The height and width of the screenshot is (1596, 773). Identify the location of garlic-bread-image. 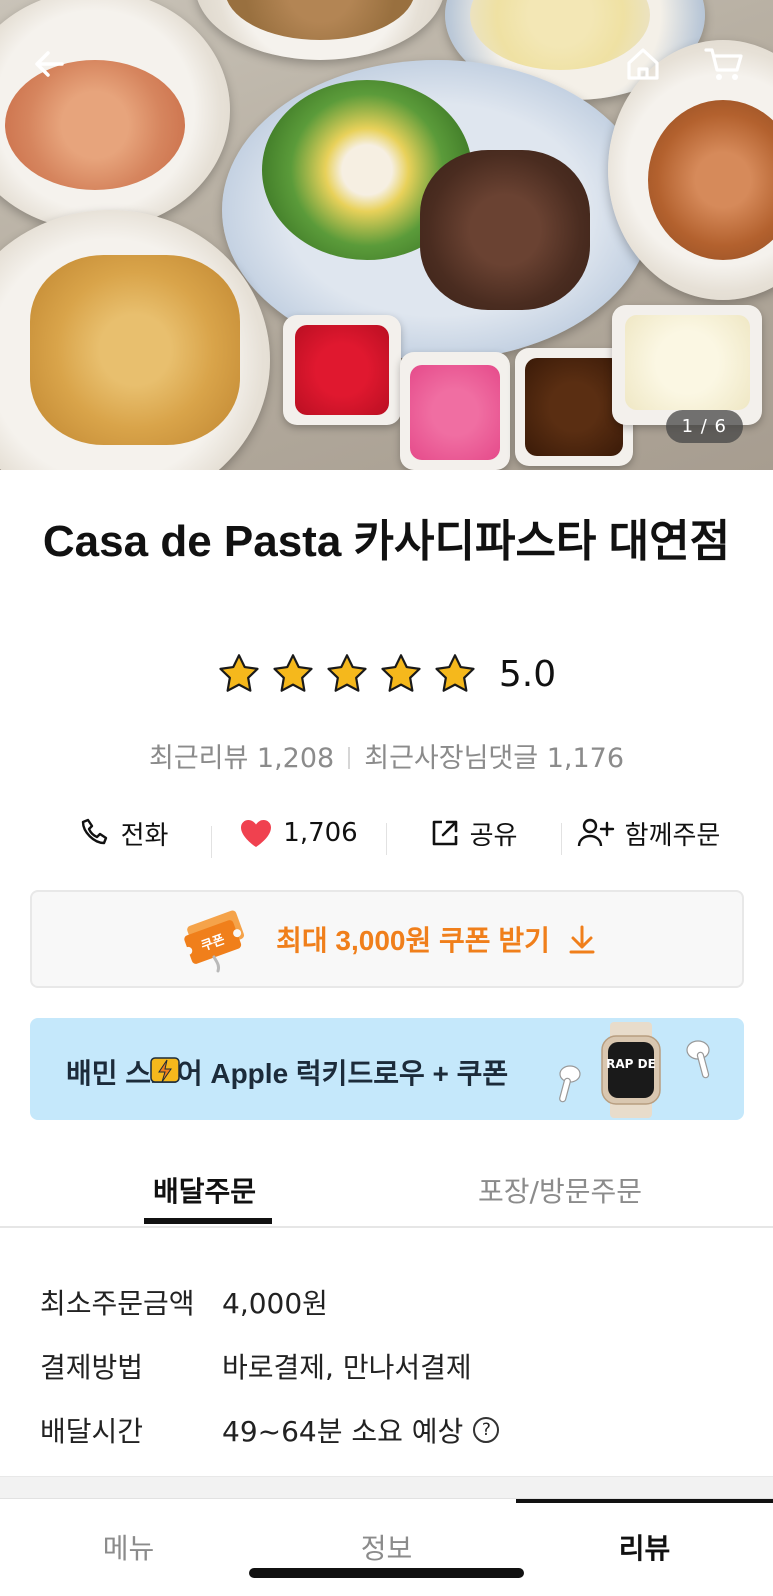
(135, 350).